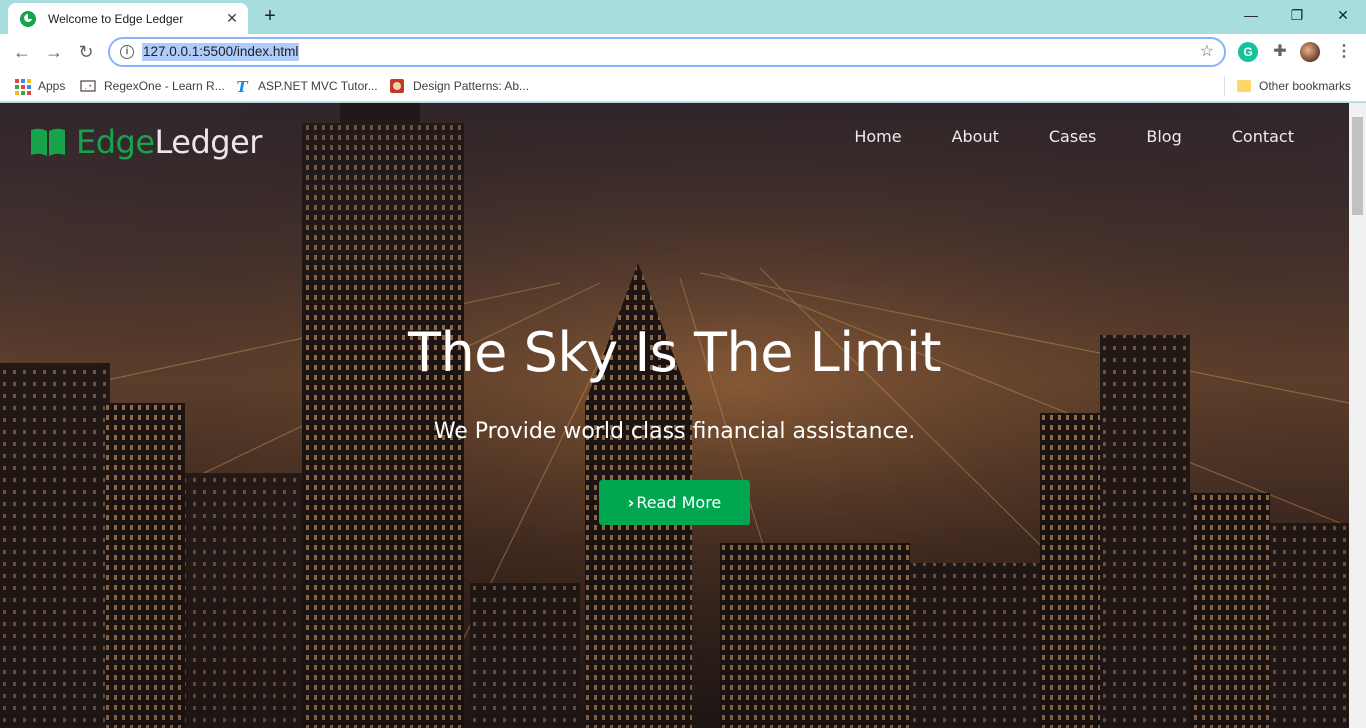 This screenshot has height=728, width=1366. I want to click on browser-tab: Welcome to Edge Ledger ✕, so click(128, 18).